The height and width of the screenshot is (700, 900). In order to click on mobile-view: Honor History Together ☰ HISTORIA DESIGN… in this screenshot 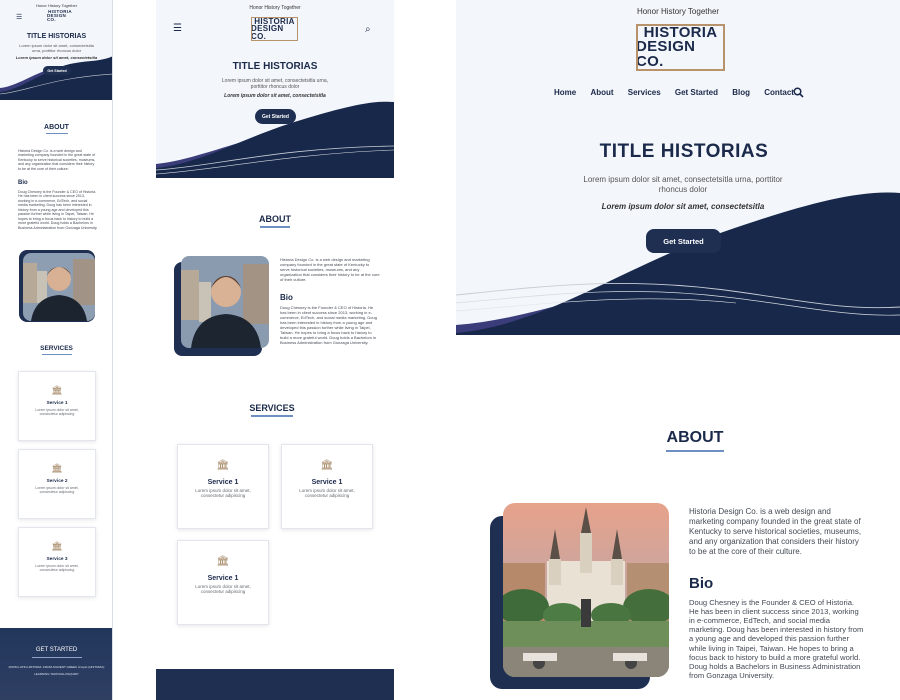, I will do `click(56, 350)`.